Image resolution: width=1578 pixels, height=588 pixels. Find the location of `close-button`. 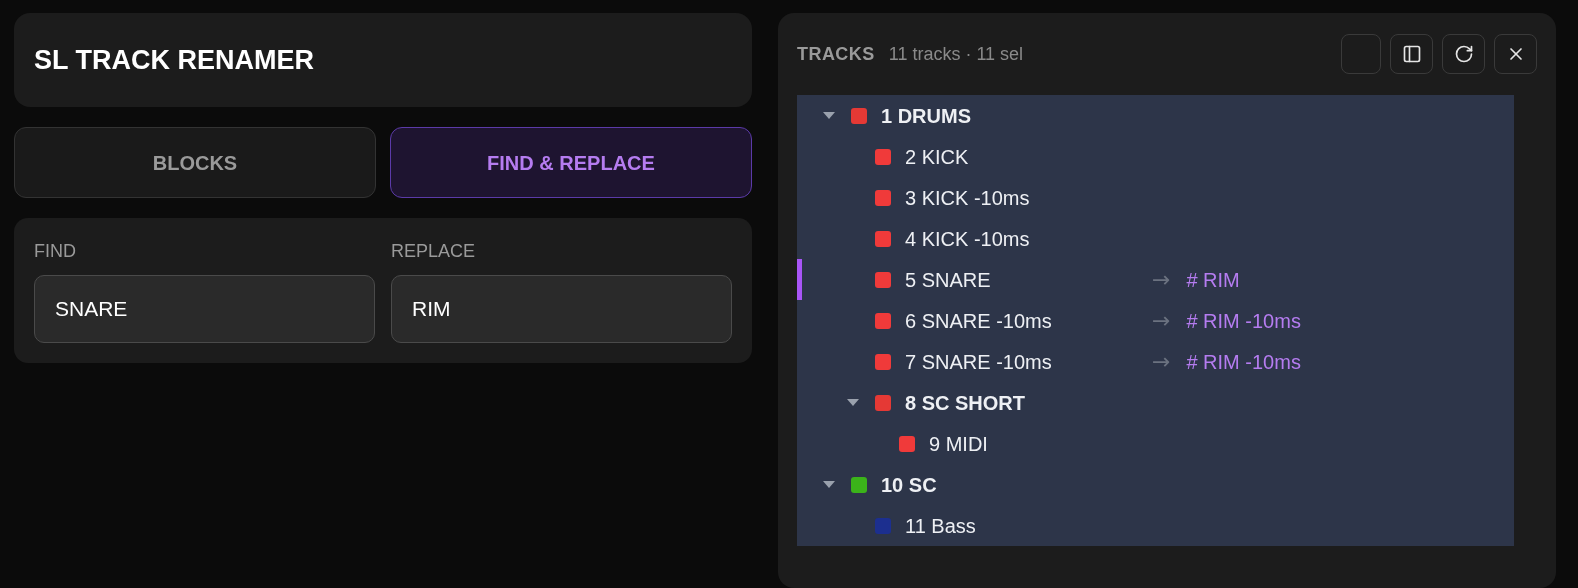

close-button is located at coordinates (1515, 54).